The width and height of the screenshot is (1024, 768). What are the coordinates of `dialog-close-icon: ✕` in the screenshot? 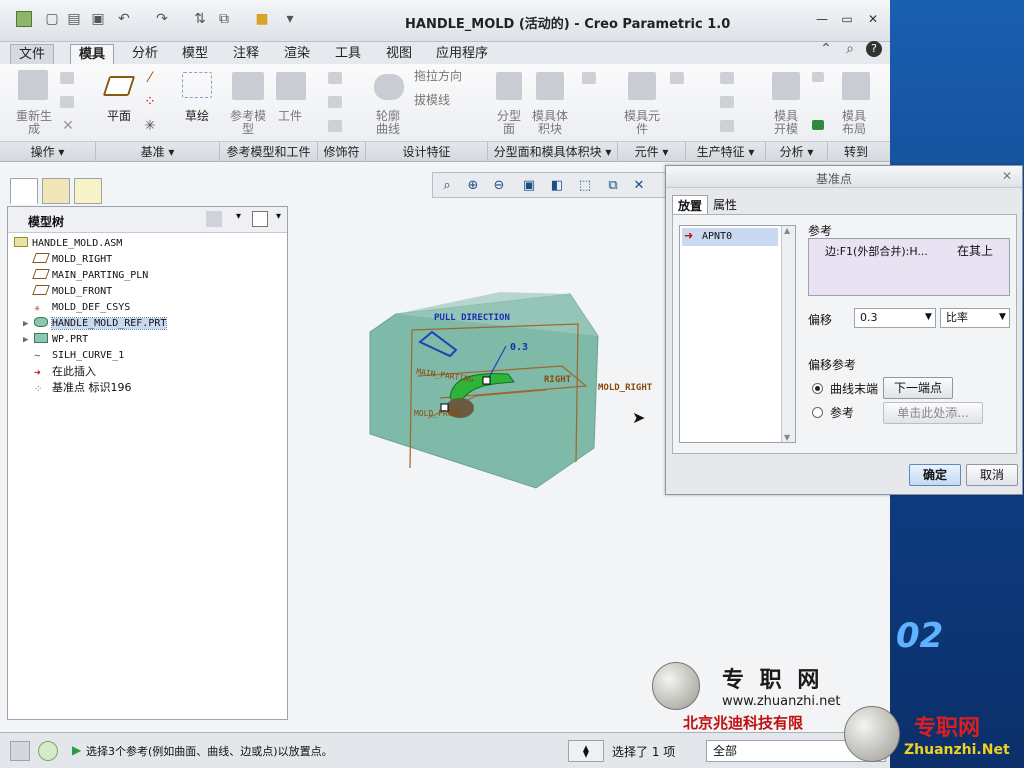 It's located at (1007, 176).